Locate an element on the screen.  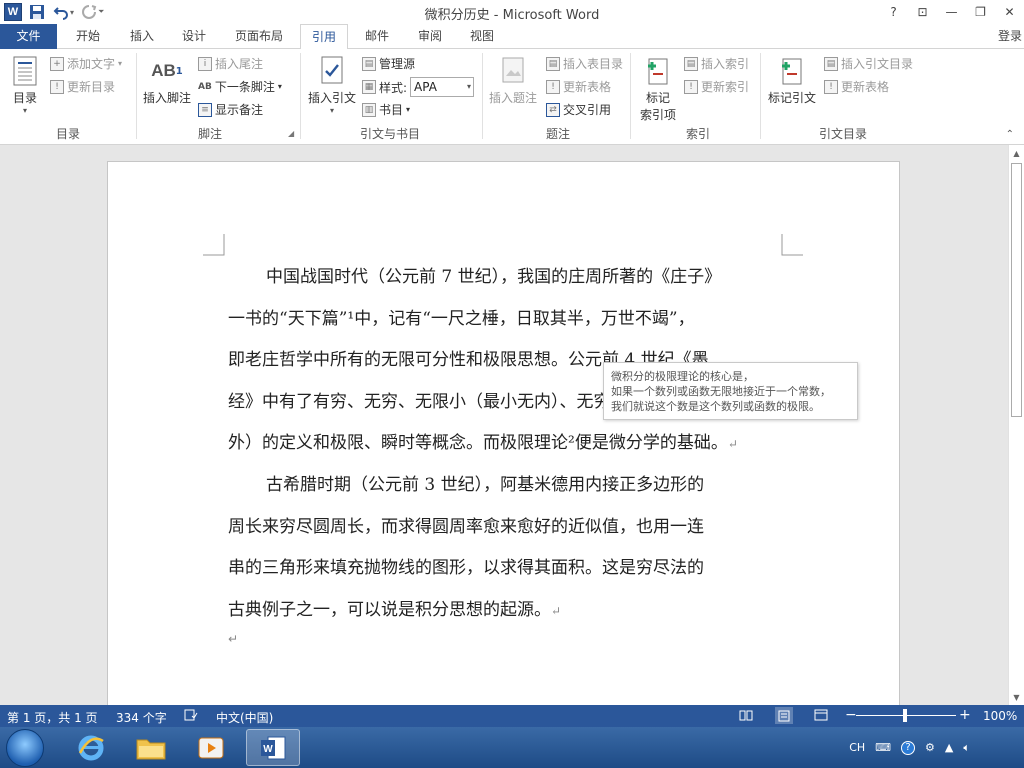
close-button: ✕ is located at coordinates (1009, 12).